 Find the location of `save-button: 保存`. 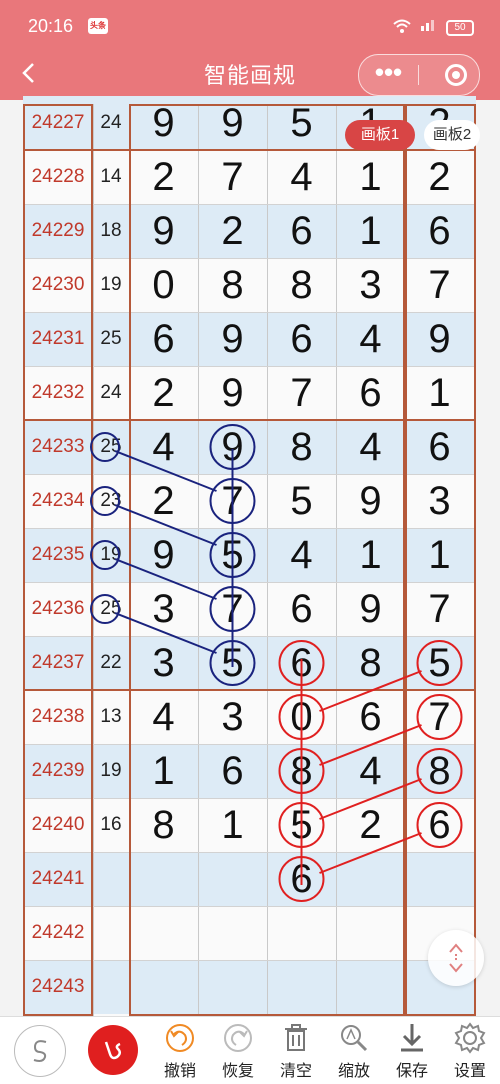

save-button: 保存 is located at coordinates (412, 1052).